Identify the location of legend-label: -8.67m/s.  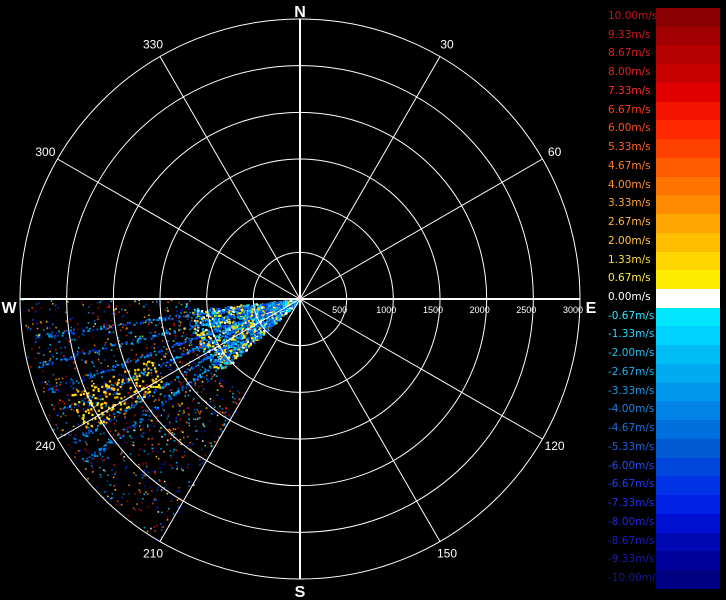
(631, 540).